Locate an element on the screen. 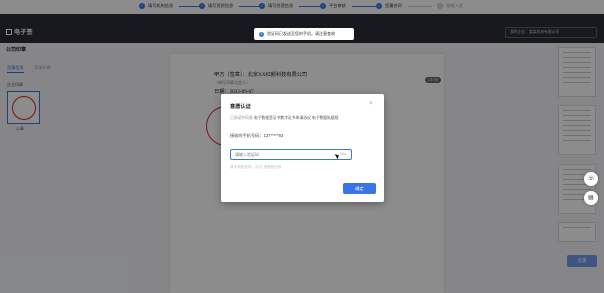  toast-message: i 验证码已发送至您的手机，请注意查收 is located at coordinates (304, 34).